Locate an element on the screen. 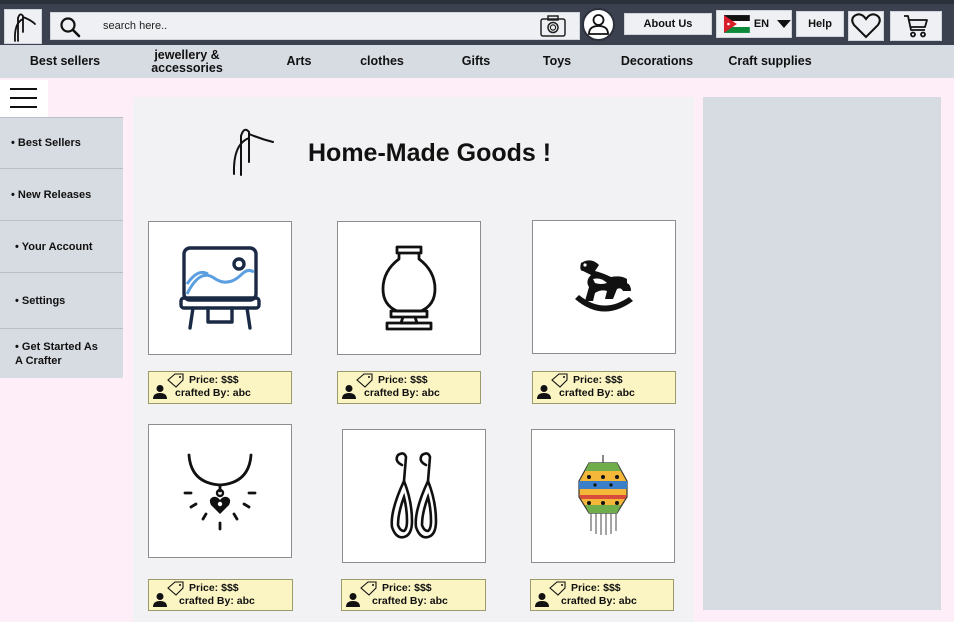 The height and width of the screenshot is (622, 954). cart-button is located at coordinates (916, 26).